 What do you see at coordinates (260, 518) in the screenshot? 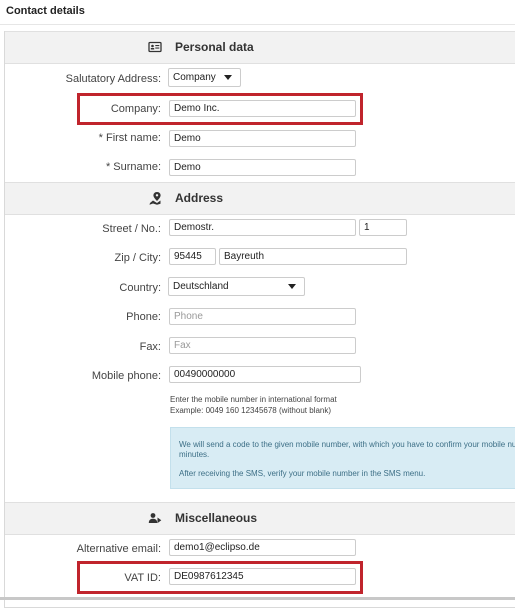
I see `section-header-misc: Miscellaneous` at bounding box center [260, 518].